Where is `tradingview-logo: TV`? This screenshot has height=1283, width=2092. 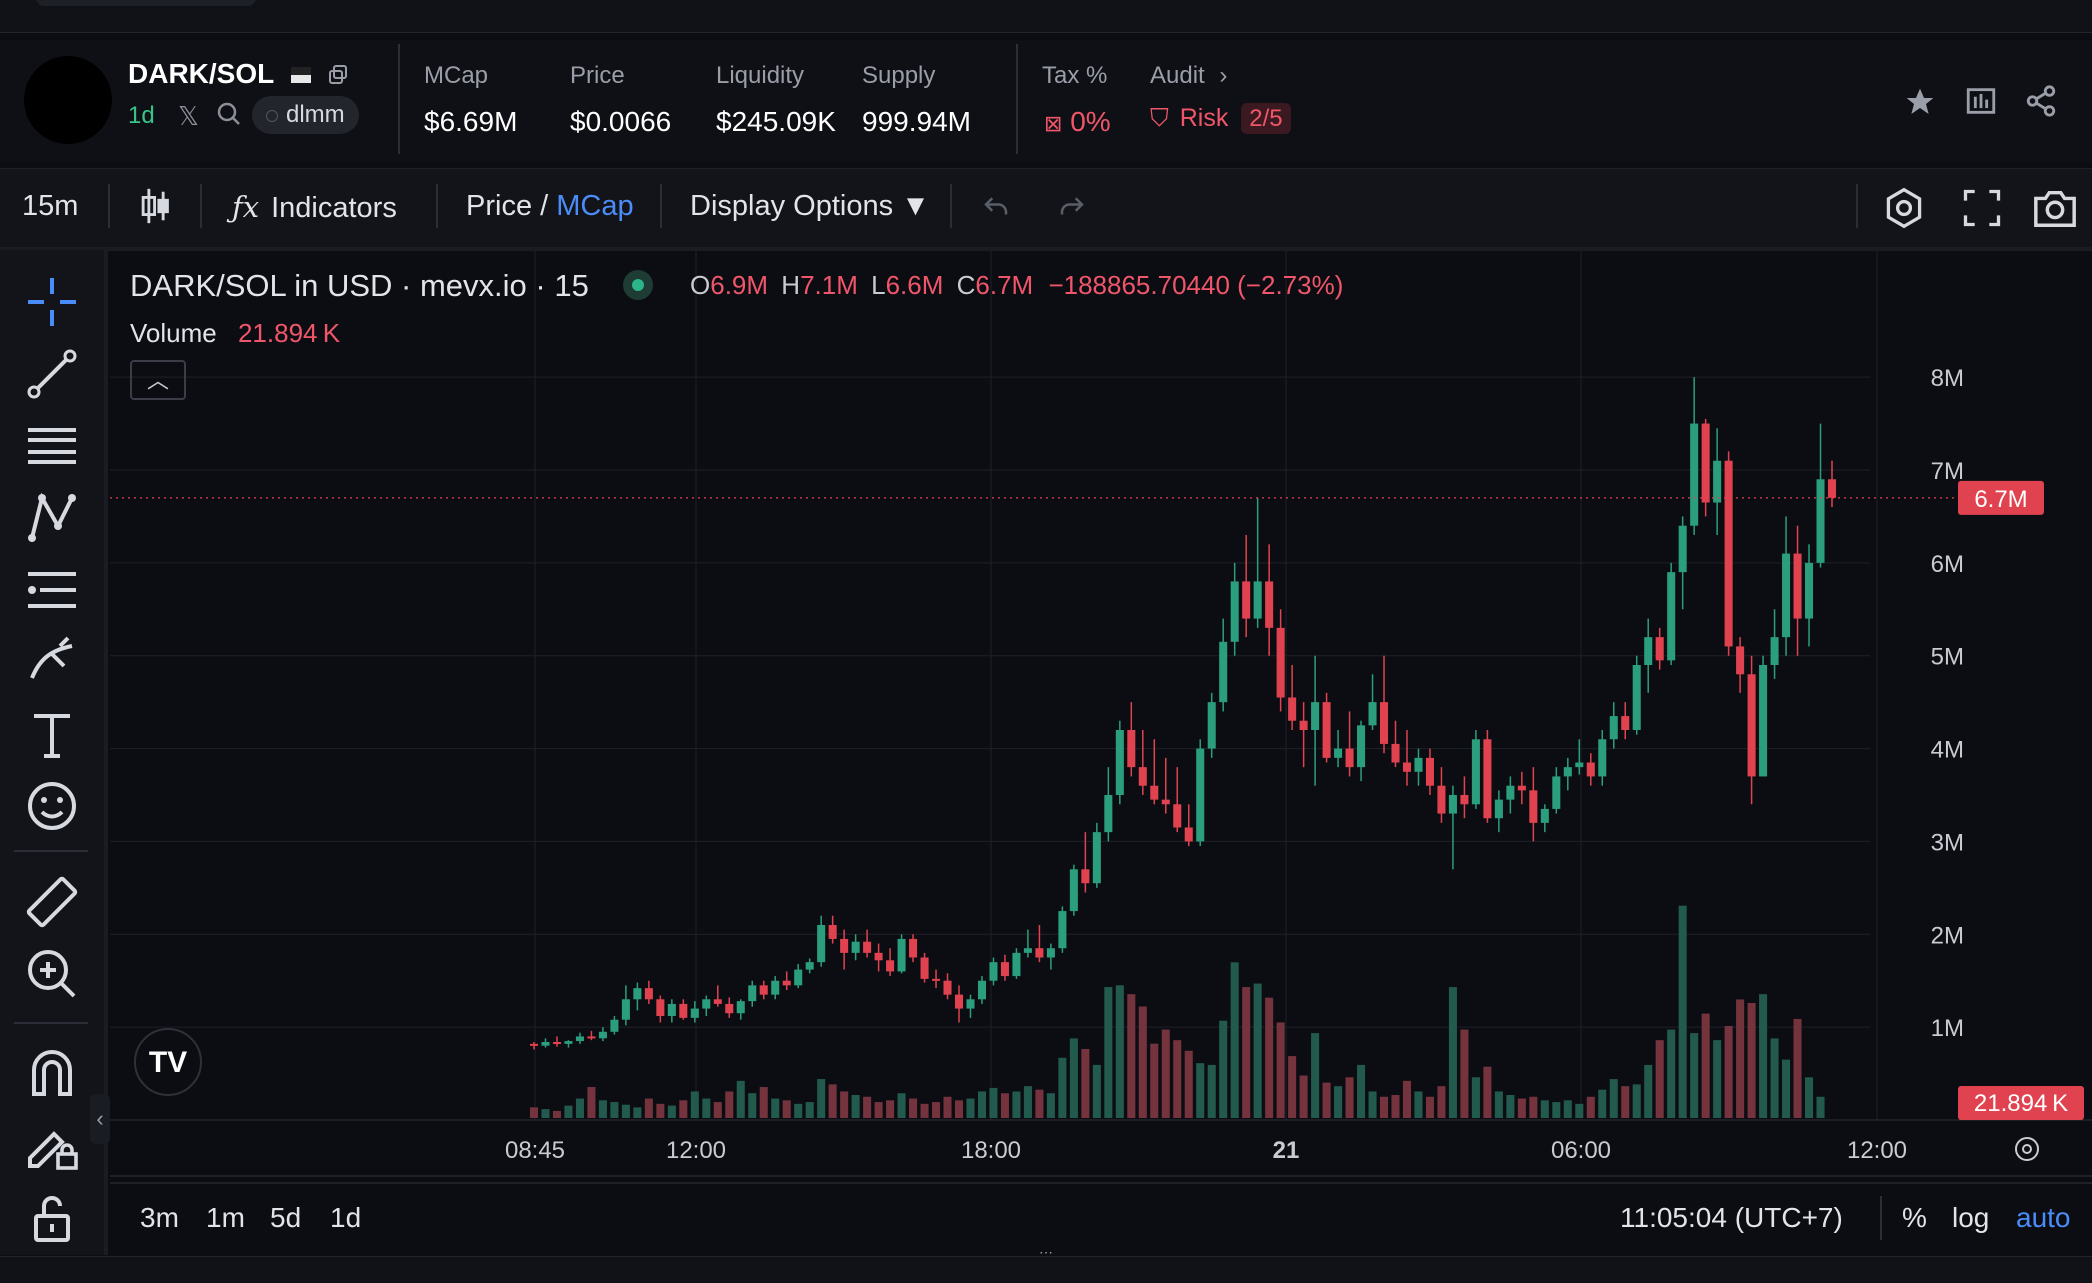
tradingview-logo: TV is located at coordinates (168, 1062).